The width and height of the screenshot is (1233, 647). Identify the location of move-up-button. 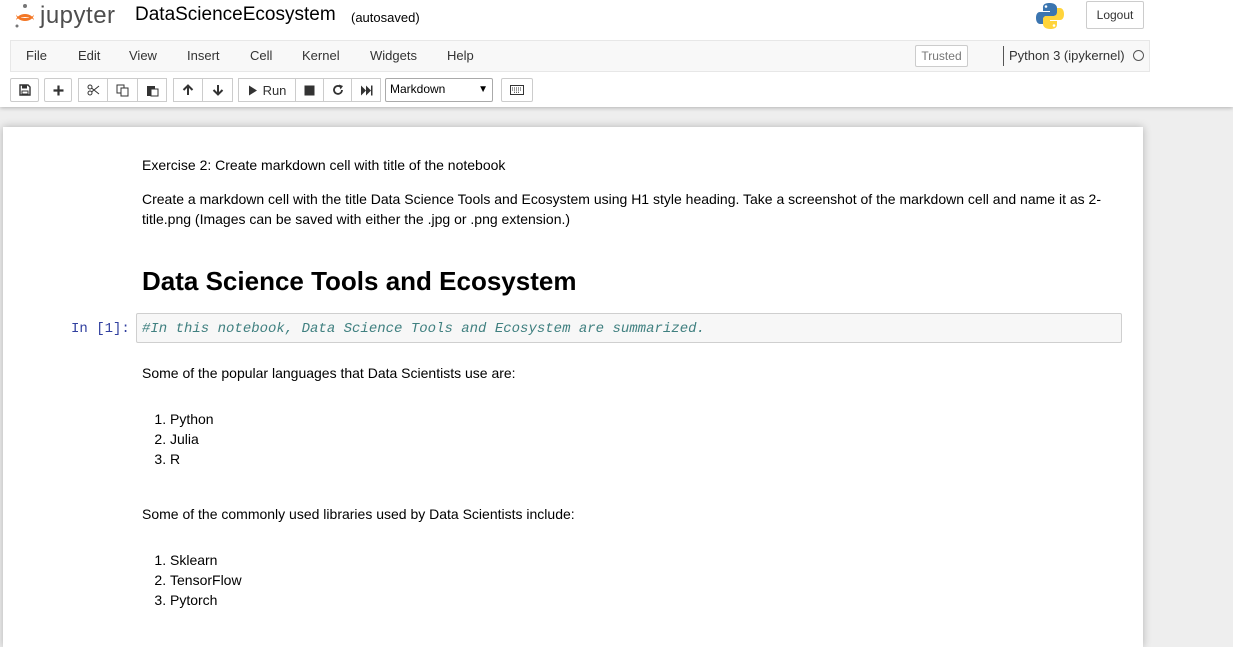
(188, 90).